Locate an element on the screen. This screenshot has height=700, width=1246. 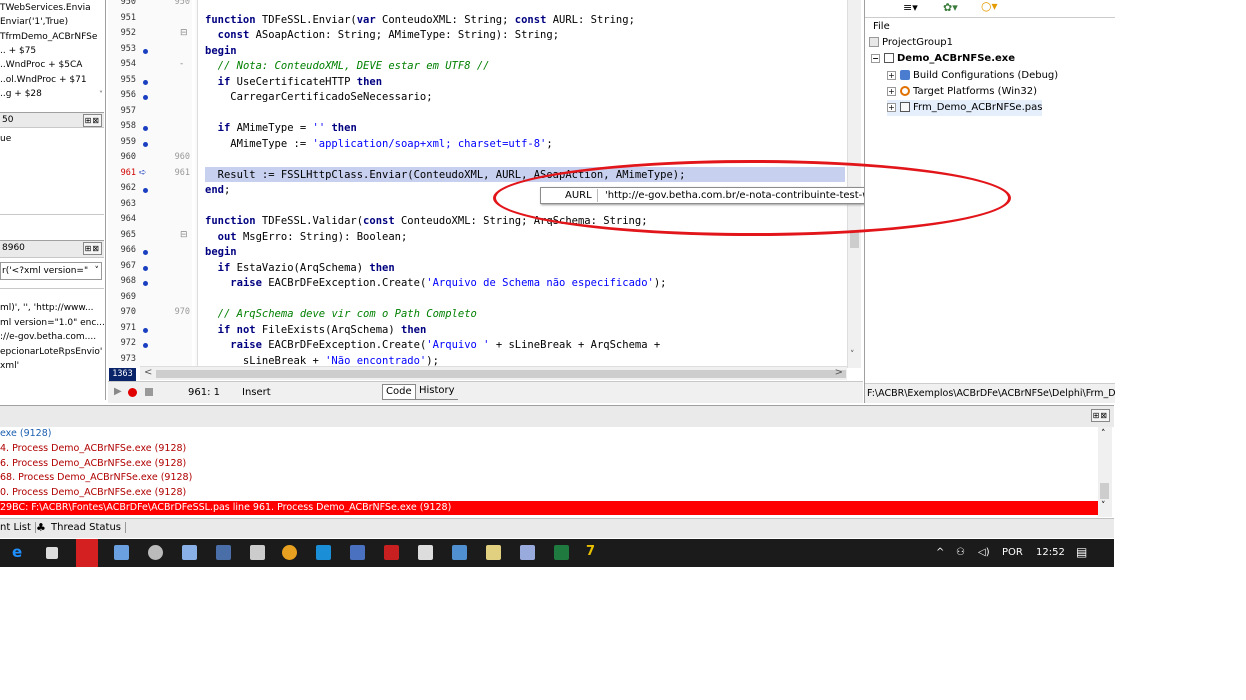
tray-chevron-icon: ^ is located at coordinates (940, 552).